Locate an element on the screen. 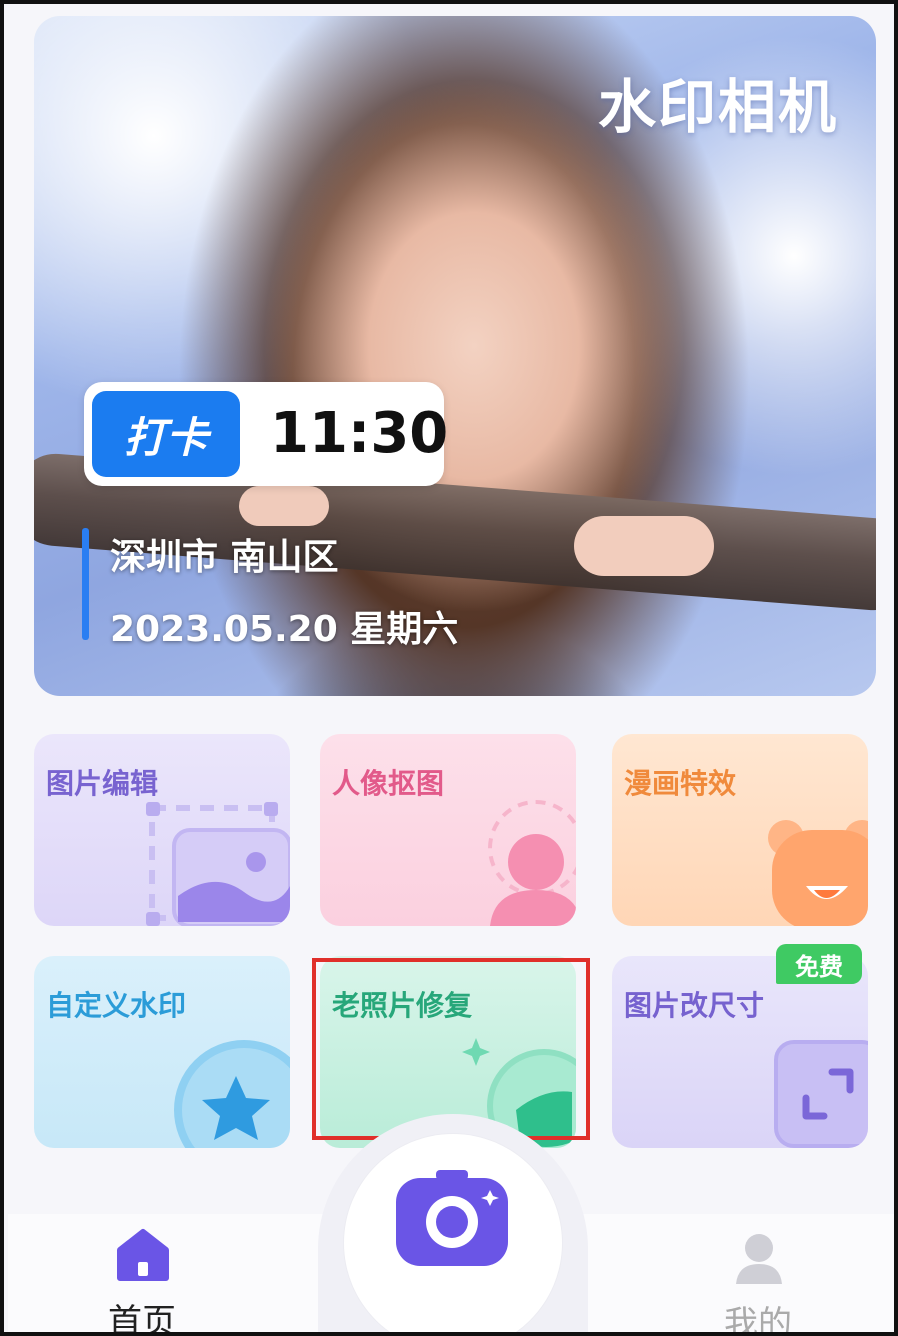  feature-image-edit: 图片编辑 is located at coordinates (162, 830).